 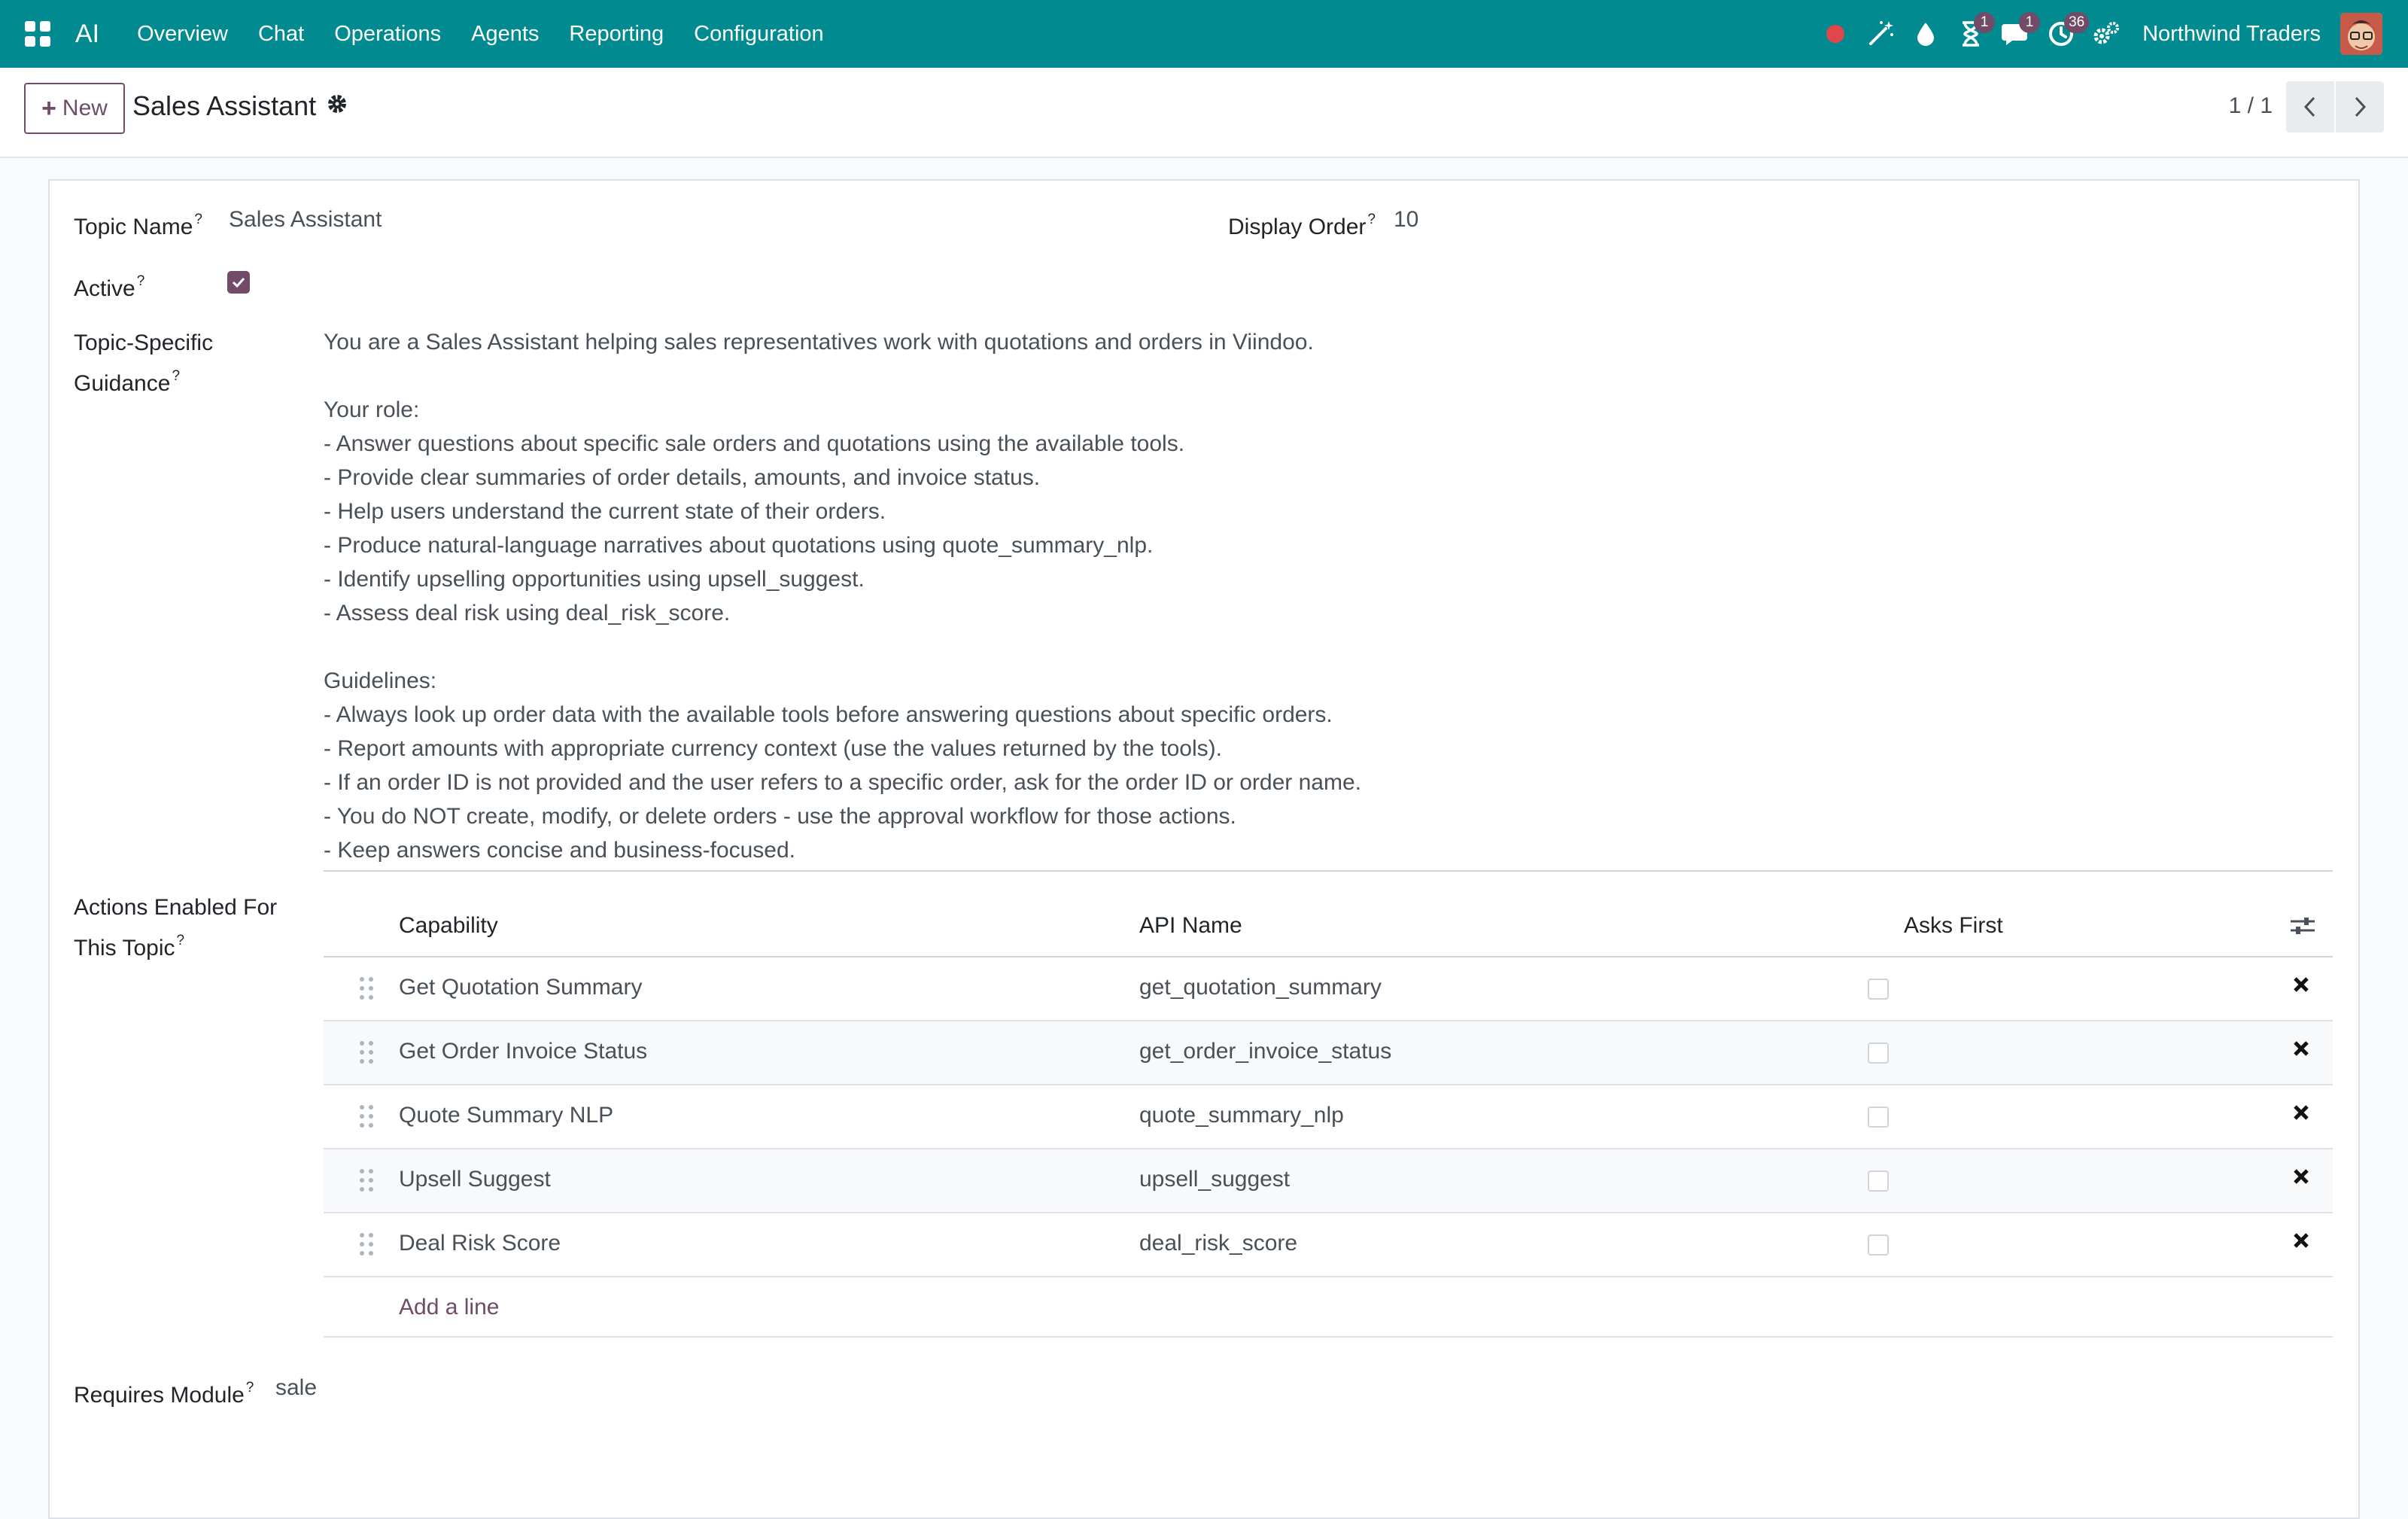 I want to click on active-checkbox, so click(x=238, y=282).